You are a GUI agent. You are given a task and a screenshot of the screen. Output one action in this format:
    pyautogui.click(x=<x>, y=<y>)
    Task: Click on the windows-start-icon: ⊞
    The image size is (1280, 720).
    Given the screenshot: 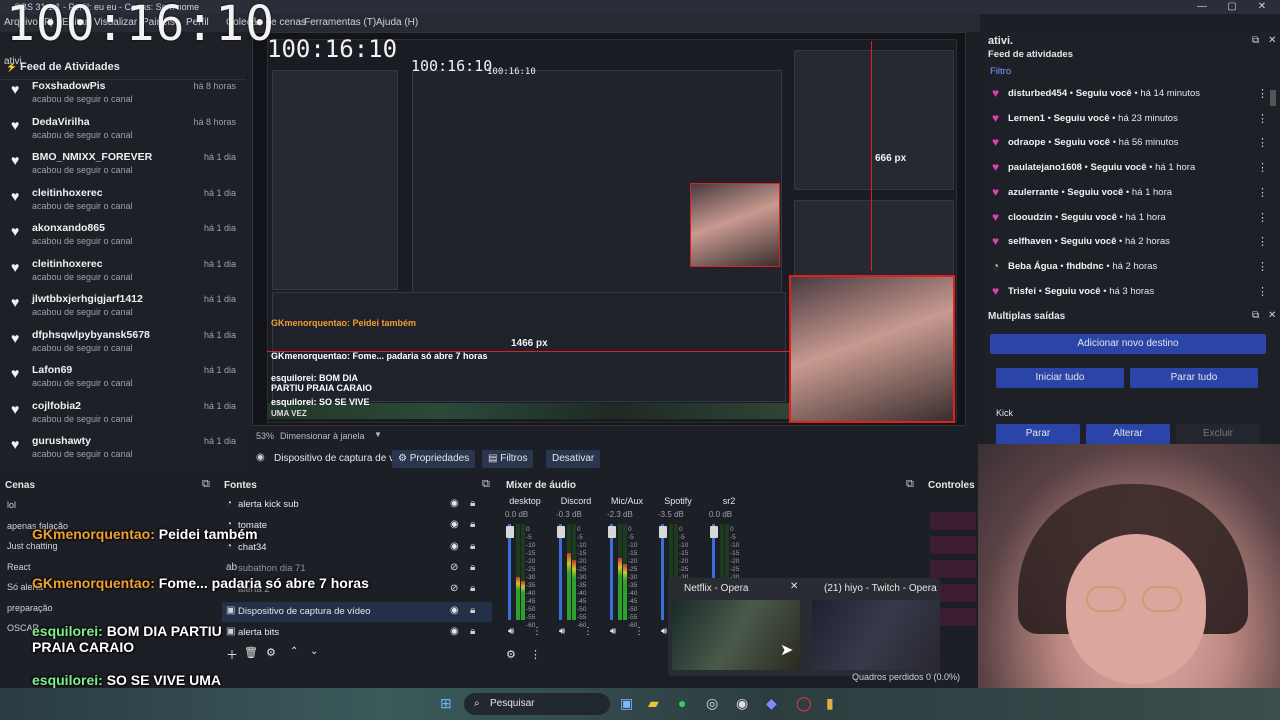 What is the action you would take?
    pyautogui.click(x=446, y=703)
    